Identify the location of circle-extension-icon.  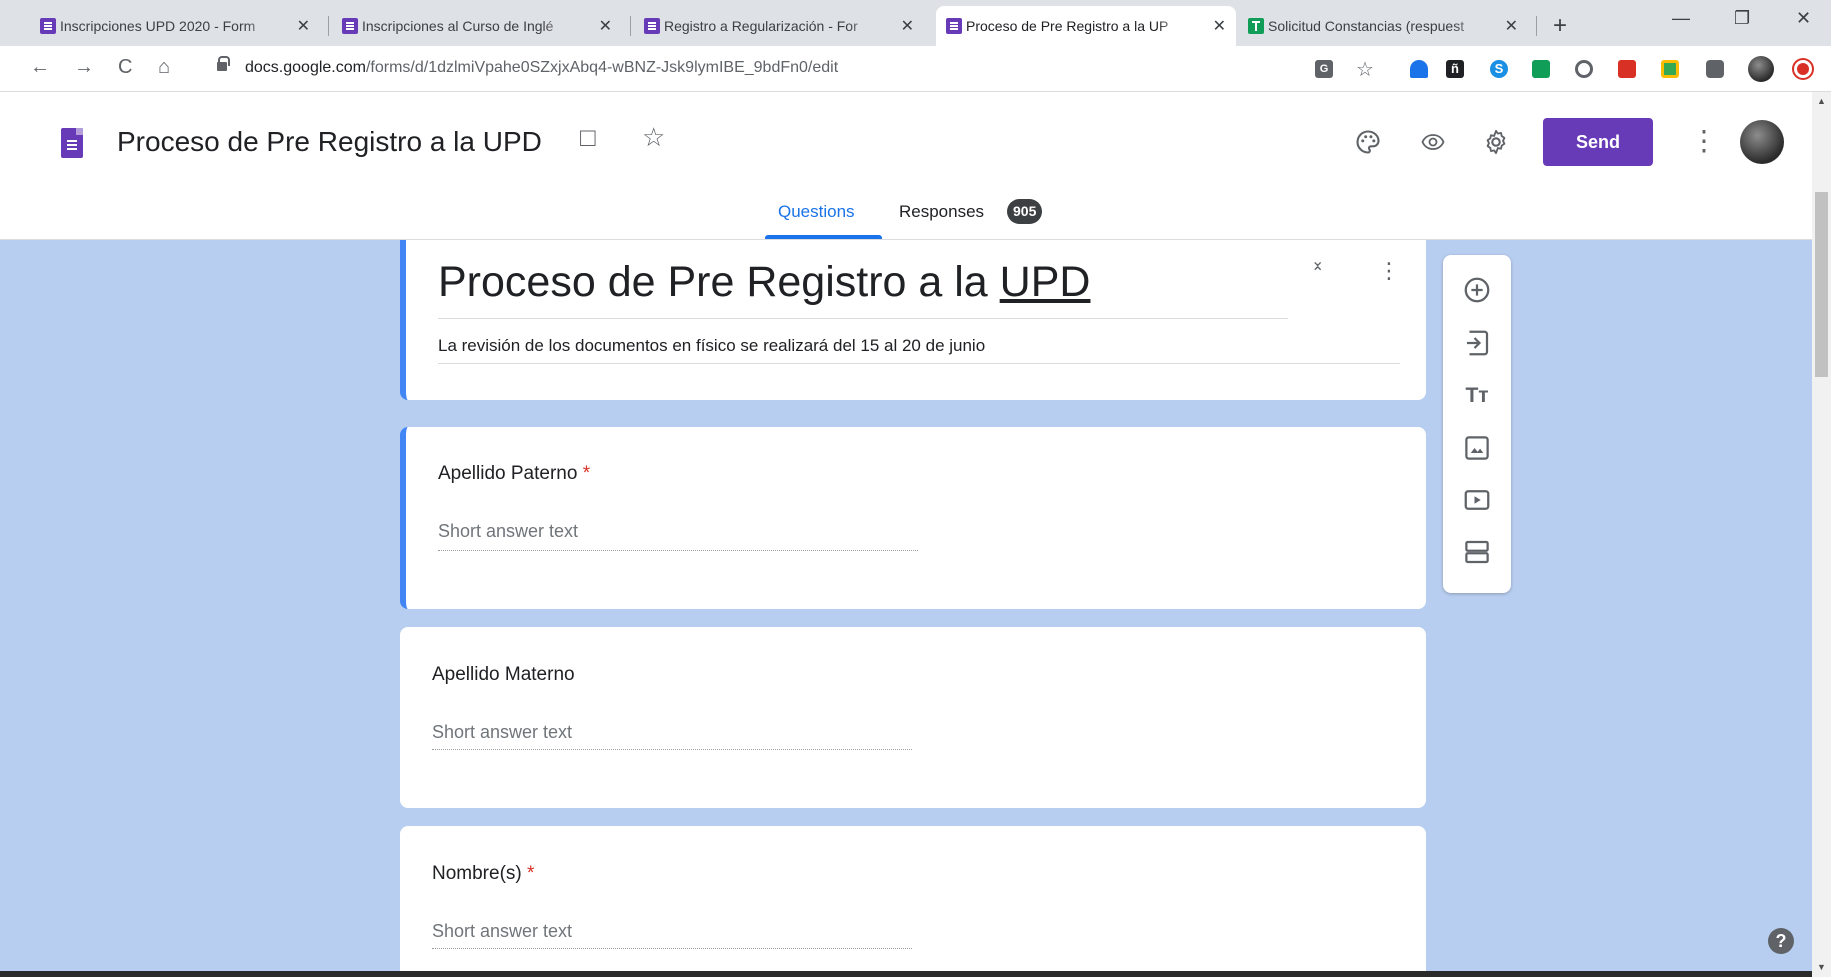
(1584, 69).